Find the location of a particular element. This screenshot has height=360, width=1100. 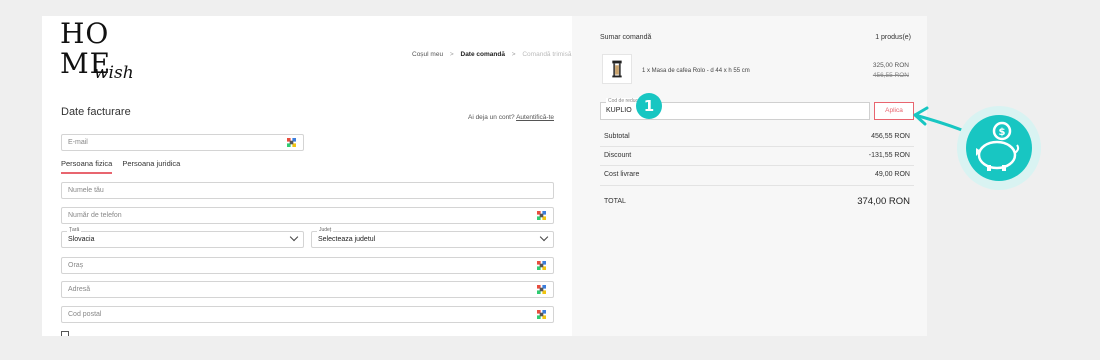

product-thumbnail is located at coordinates (617, 69).